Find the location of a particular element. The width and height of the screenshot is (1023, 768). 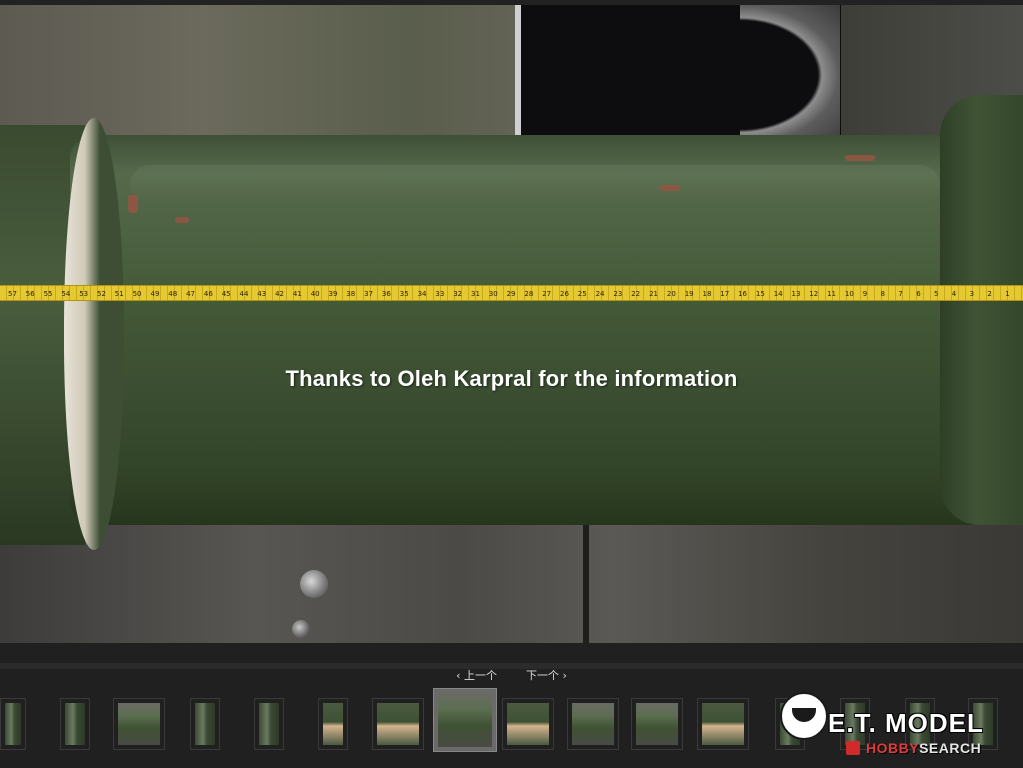

tape-number: 6 is located at coordinates (918, 294).